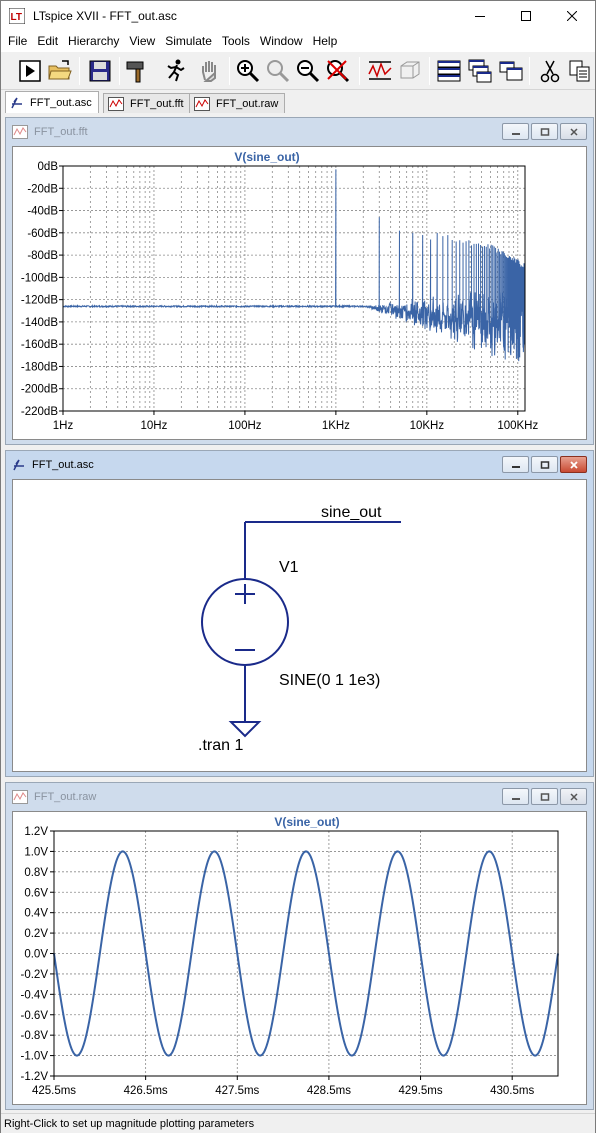 The width and height of the screenshot is (596, 1133). Describe the element at coordinates (544, 464) in the screenshot. I see `schematic-maximize-button` at that location.